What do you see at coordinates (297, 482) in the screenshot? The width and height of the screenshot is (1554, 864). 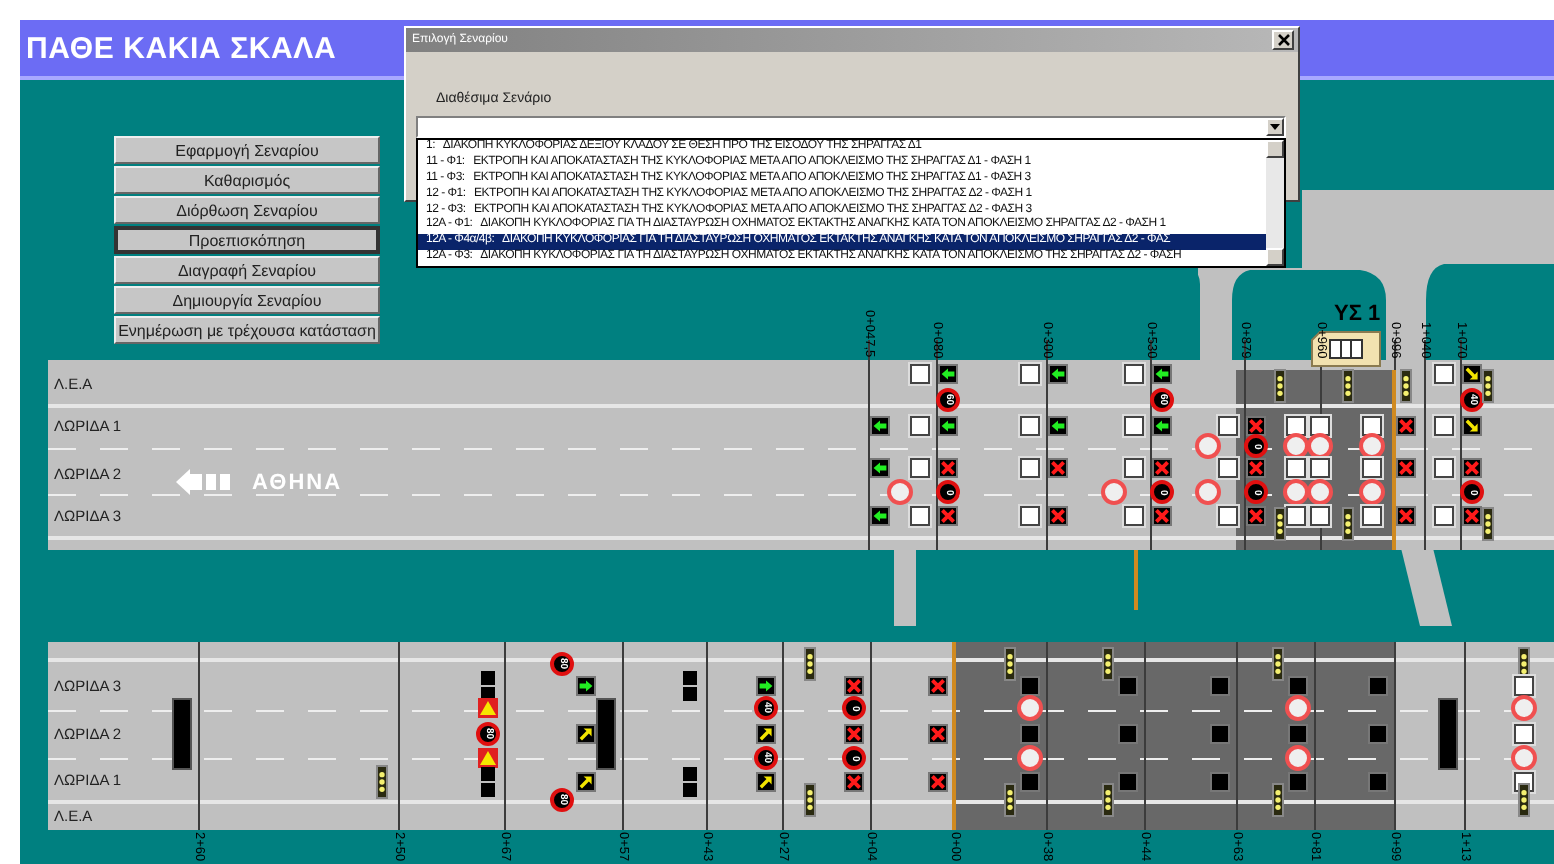 I see `direction-label: ΑΘΗΝΑ` at bounding box center [297, 482].